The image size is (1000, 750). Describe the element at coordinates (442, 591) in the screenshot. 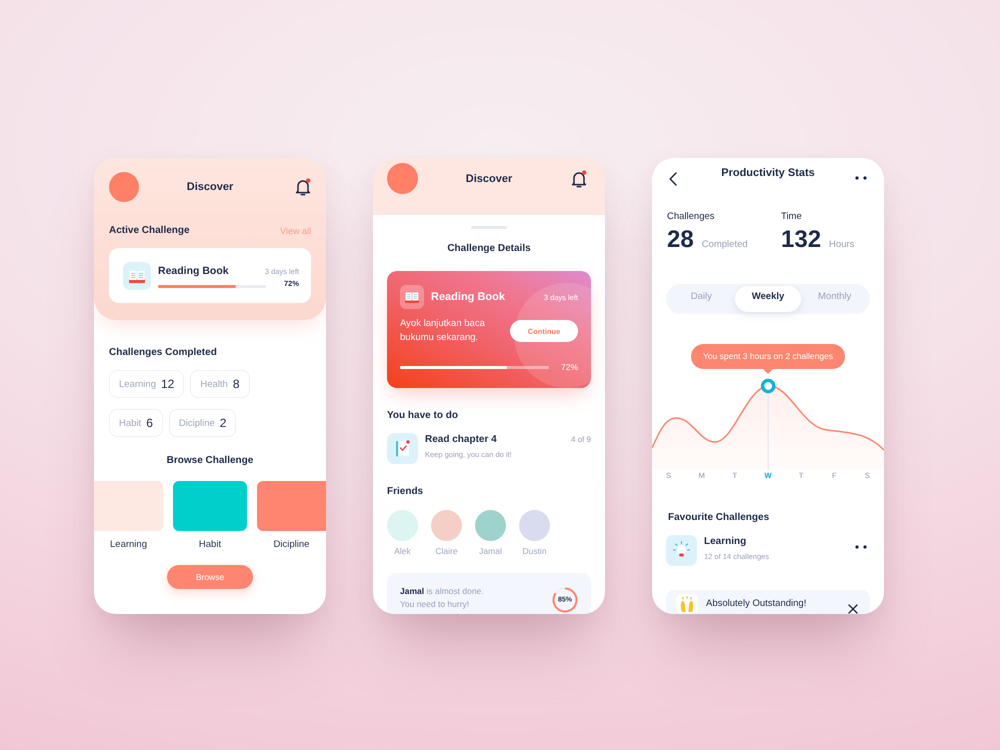

I see `notice-text: Jamal is almost done.` at that location.